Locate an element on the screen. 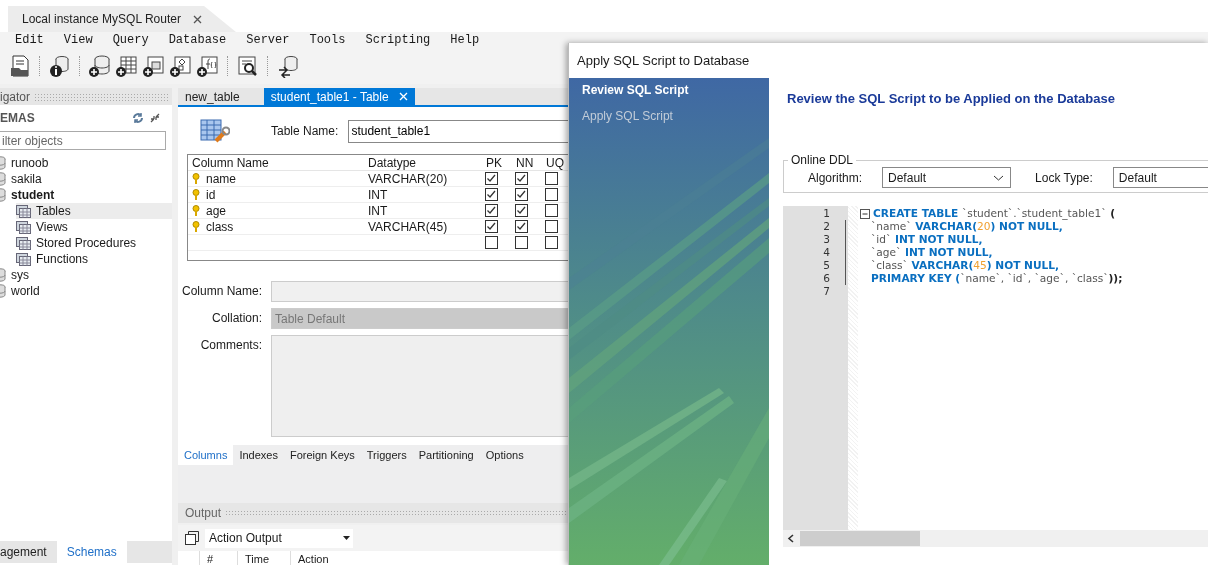  line-number: 1 is located at coordinates (826, 213).